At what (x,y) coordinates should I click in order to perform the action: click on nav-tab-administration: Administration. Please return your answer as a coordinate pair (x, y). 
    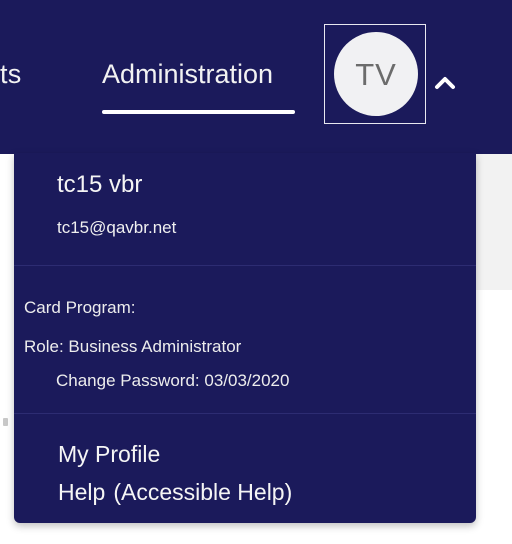
    Looking at the image, I should click on (187, 74).